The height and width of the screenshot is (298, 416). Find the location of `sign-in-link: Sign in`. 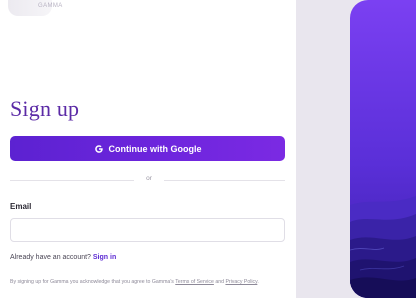

sign-in-link: Sign in is located at coordinates (104, 257).